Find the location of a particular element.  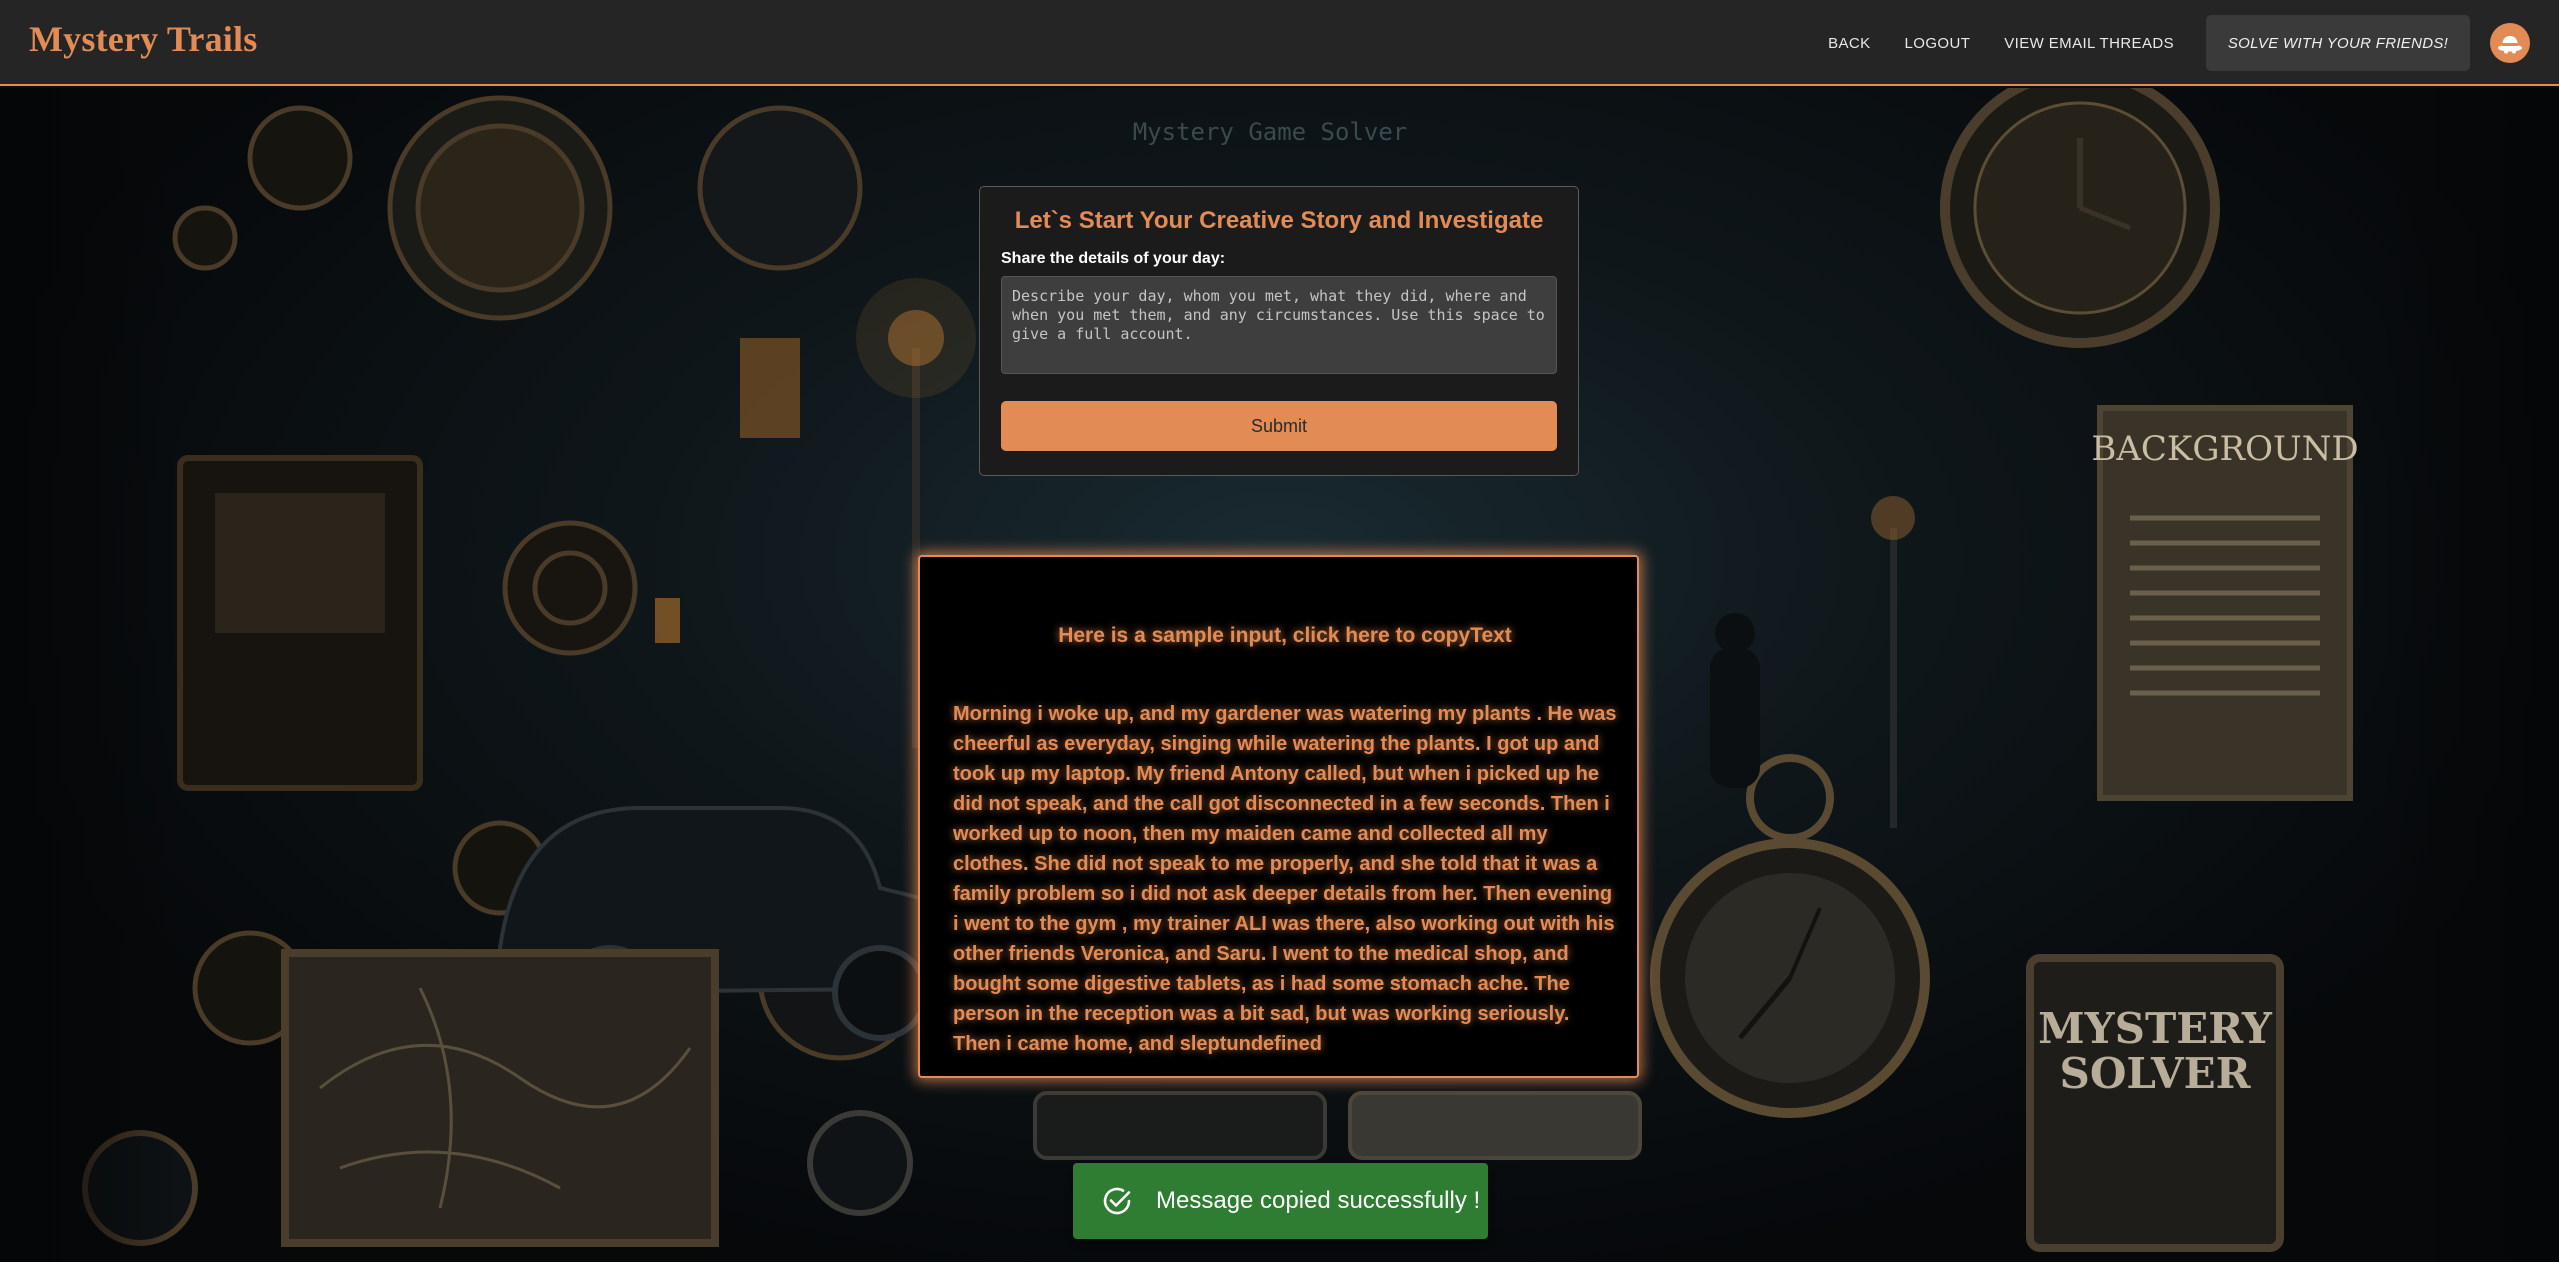

right-vignette is located at coordinates (2469, 675).